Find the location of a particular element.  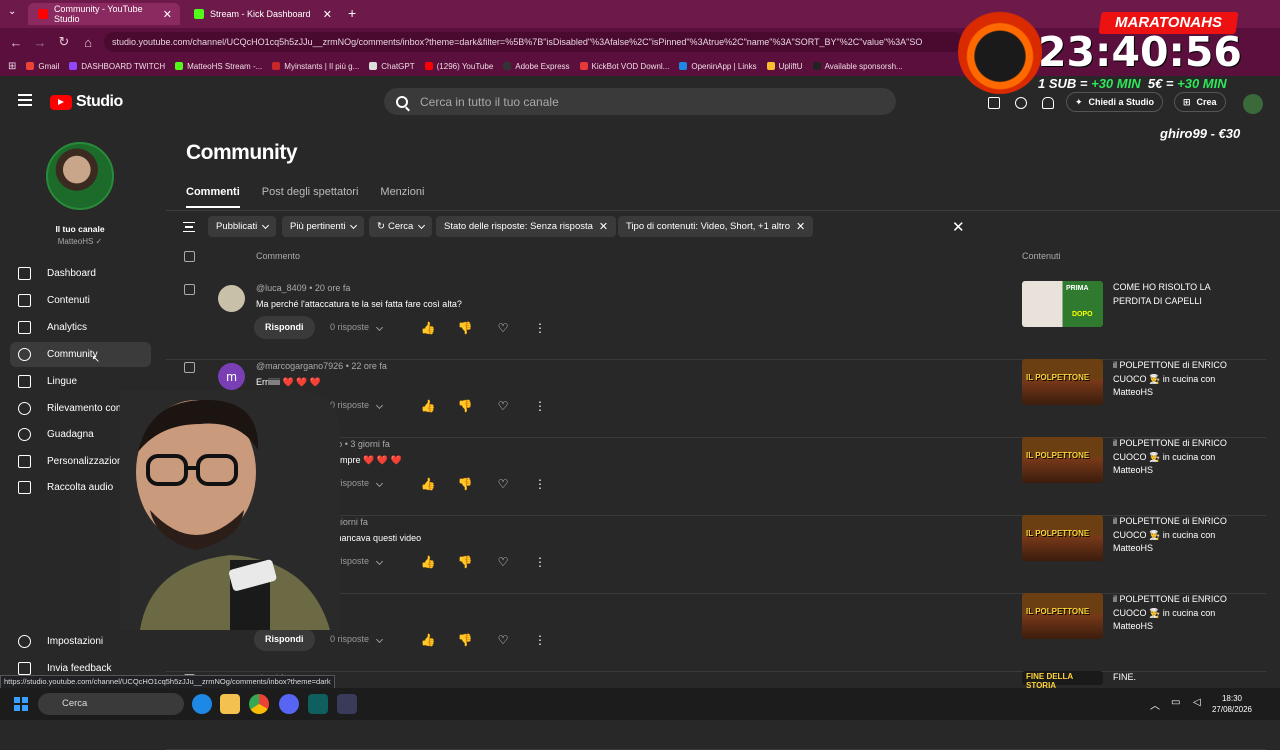

video-thumbnail: FINE DELLA STORIA is located at coordinates (1062, 680).